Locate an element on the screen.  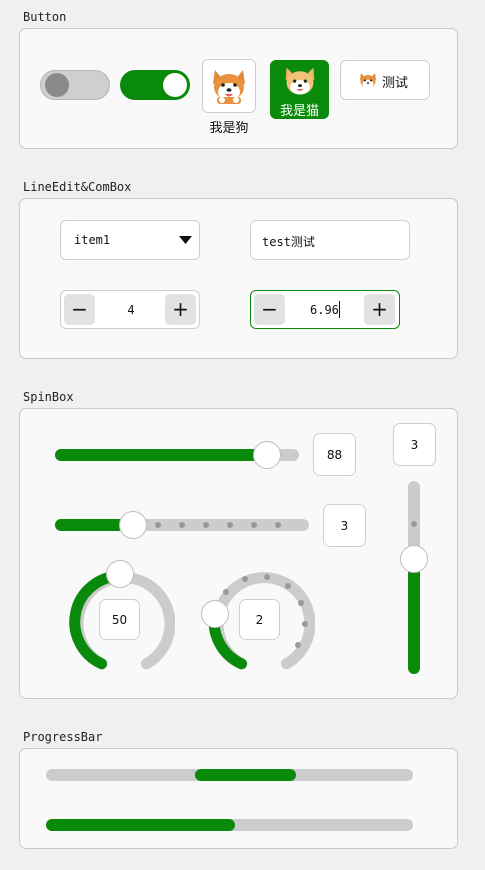
v-slider-value: 3 is located at coordinates (414, 444).